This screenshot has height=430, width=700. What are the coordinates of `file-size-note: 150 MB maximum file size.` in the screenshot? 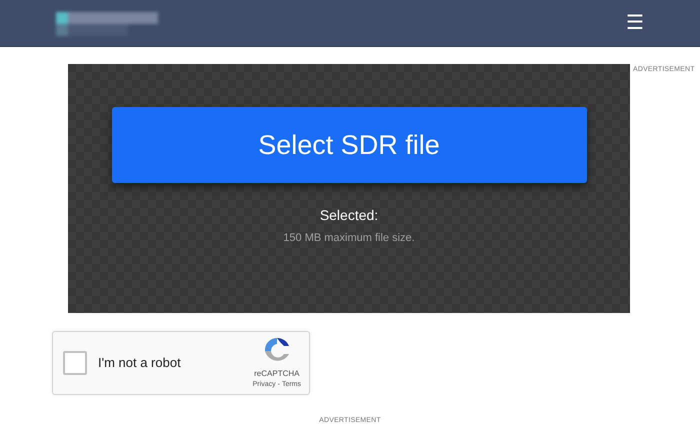 It's located at (349, 238).